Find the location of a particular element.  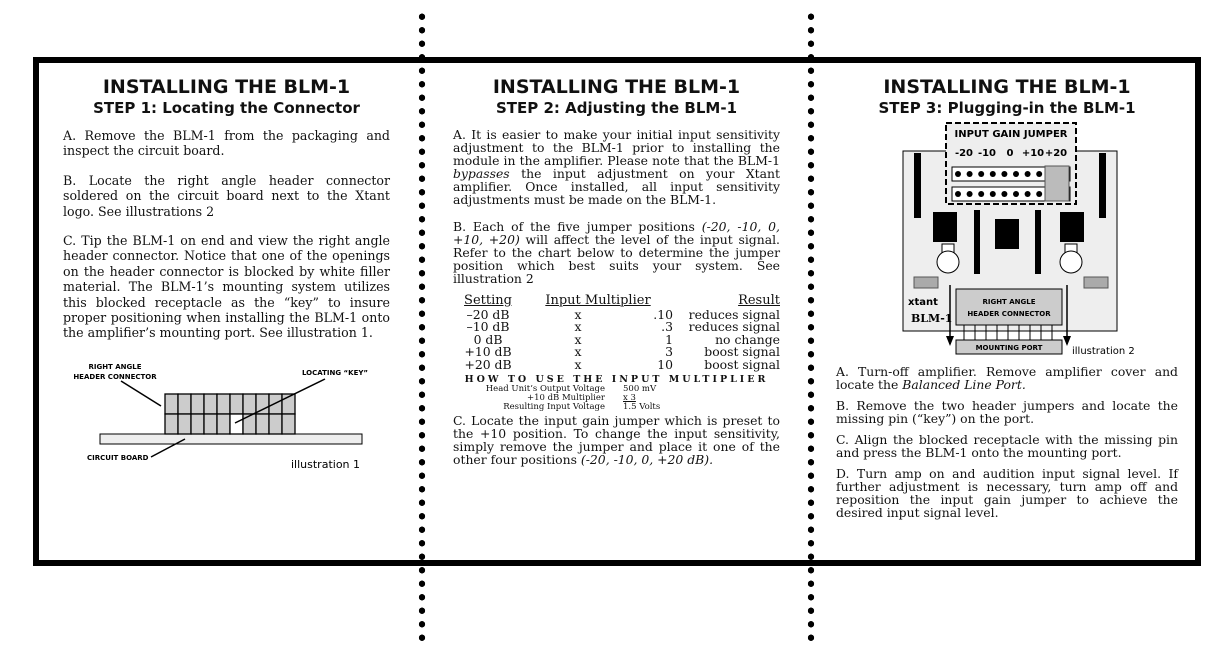

jumper-position-label: +10 is located at coordinates (1033, 153).